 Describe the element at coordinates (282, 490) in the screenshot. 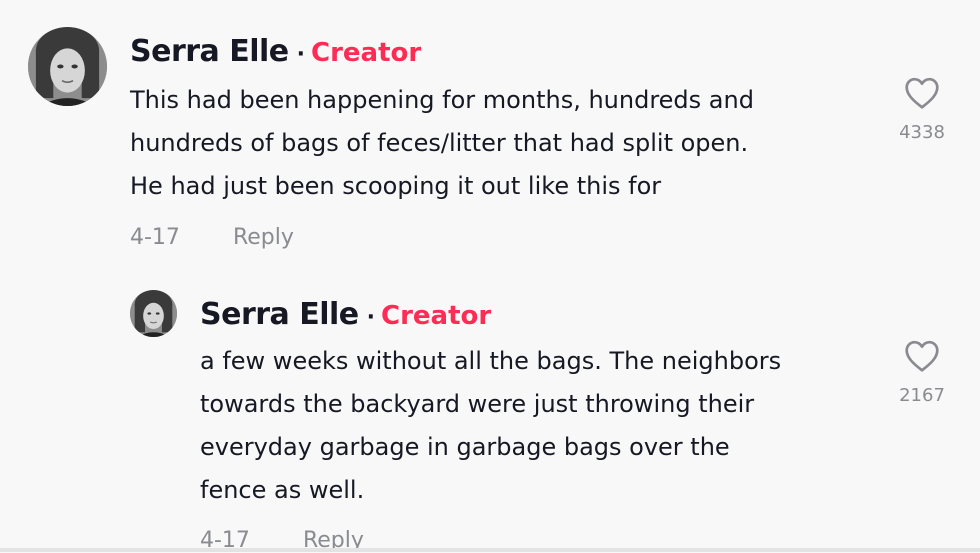

I see `comment-text-line: fence as well.` at that location.